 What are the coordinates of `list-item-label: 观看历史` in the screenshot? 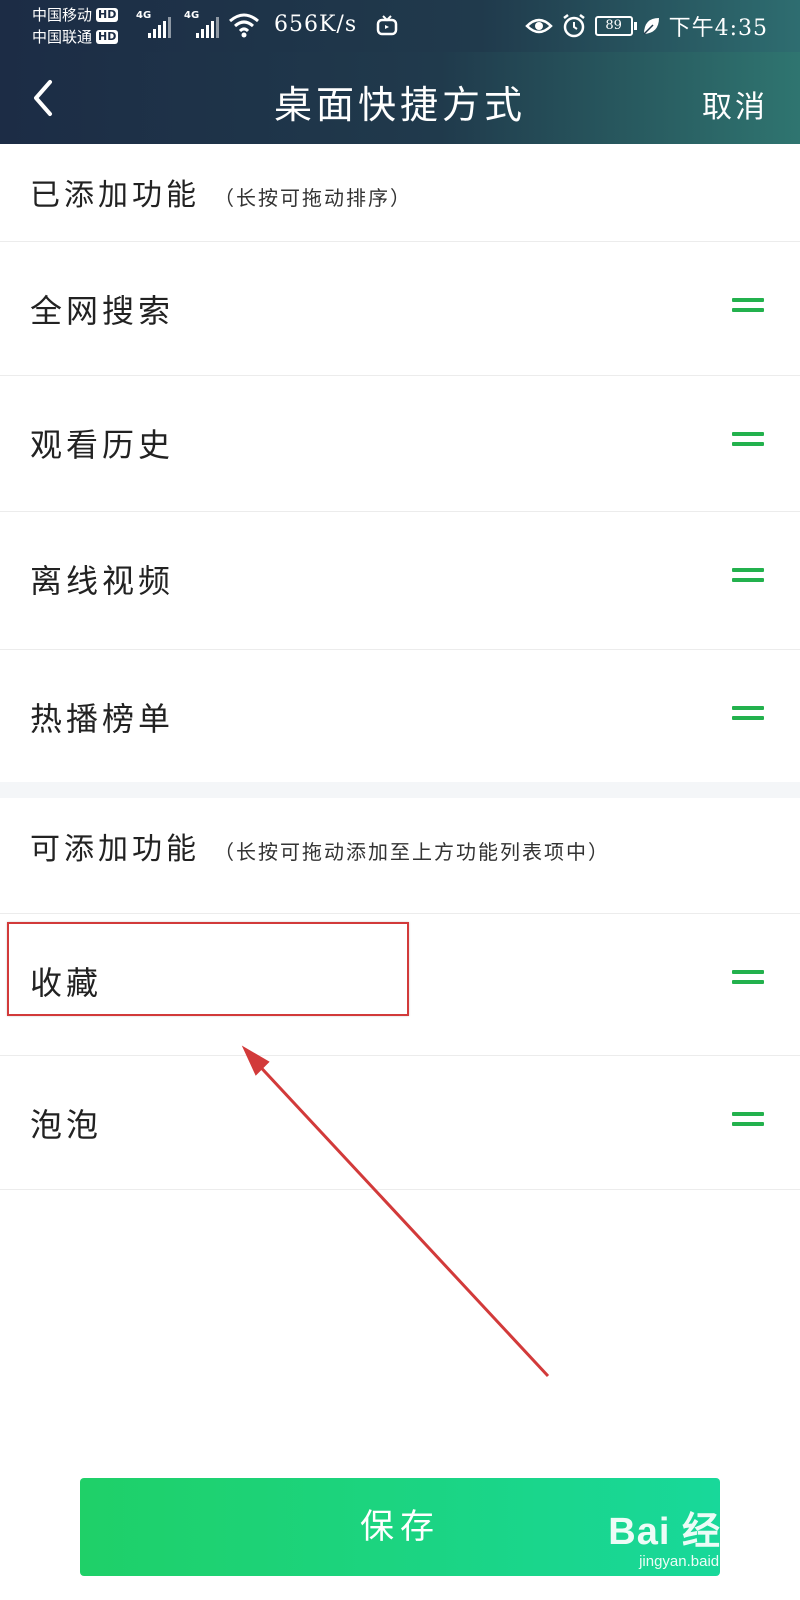 It's located at (102, 445).